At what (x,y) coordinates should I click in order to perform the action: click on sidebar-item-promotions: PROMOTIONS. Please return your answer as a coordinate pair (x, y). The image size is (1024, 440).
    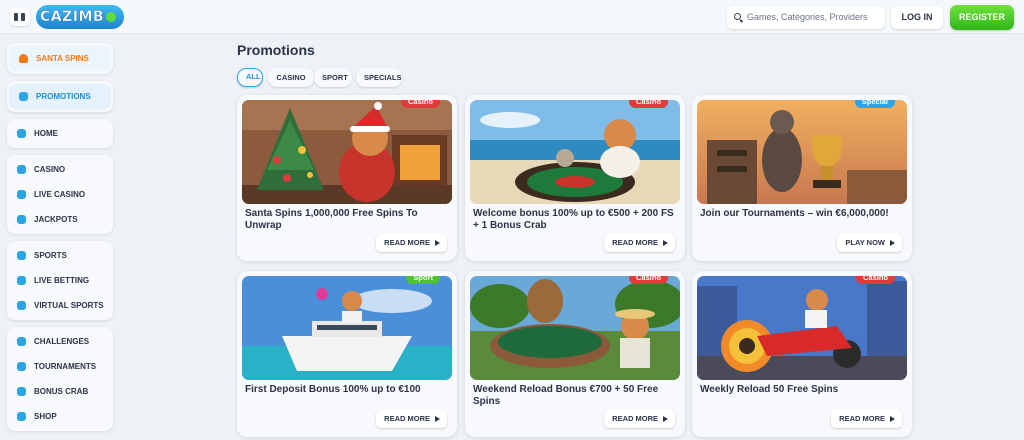
    Looking at the image, I should click on (60, 96).